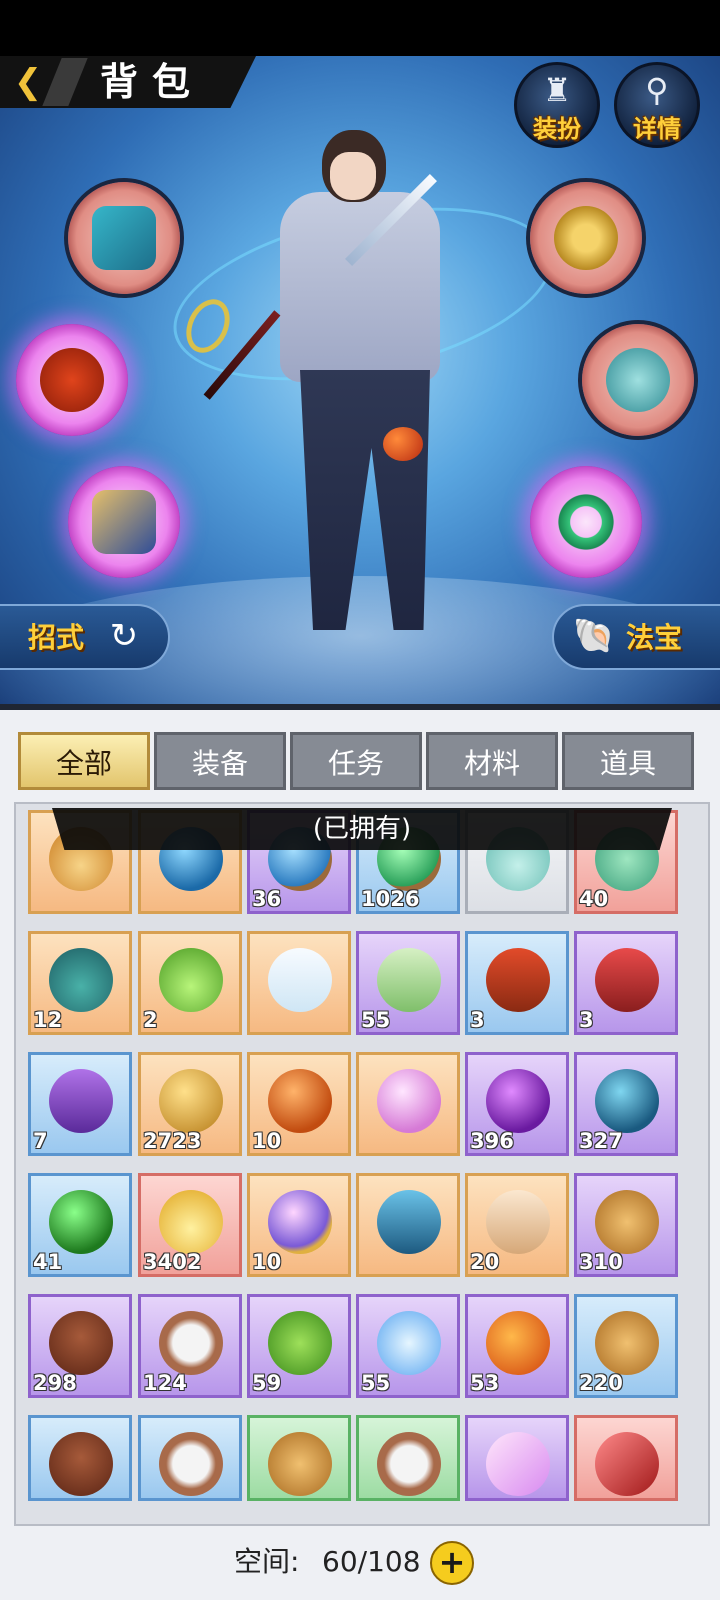  Describe the element at coordinates (81, 1222) in the screenshot. I see `green-orb-icon` at that location.